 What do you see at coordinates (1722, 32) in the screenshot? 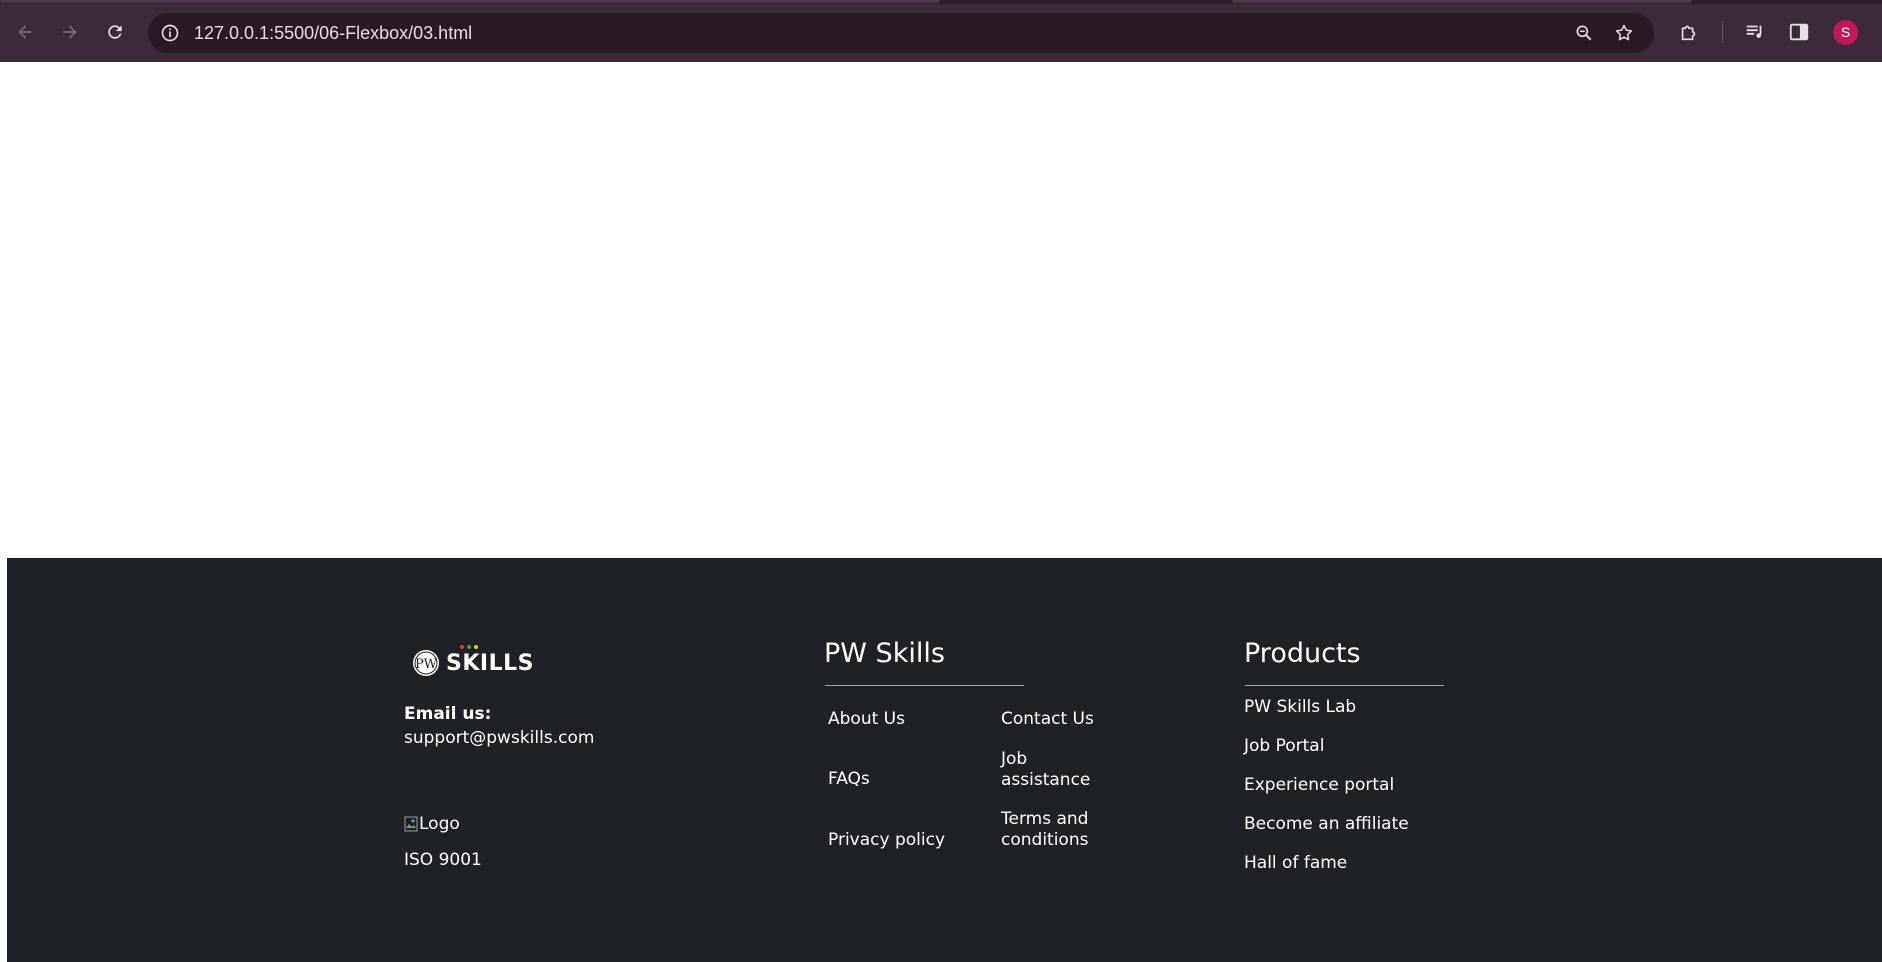
I see `toolbar-divider` at bounding box center [1722, 32].